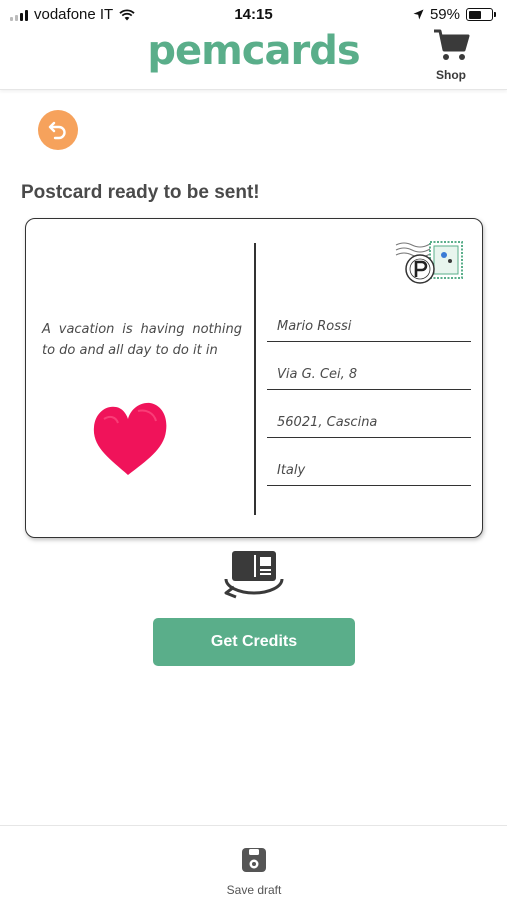 Image resolution: width=507 pixels, height=900 pixels. I want to click on back-button, so click(58, 130).